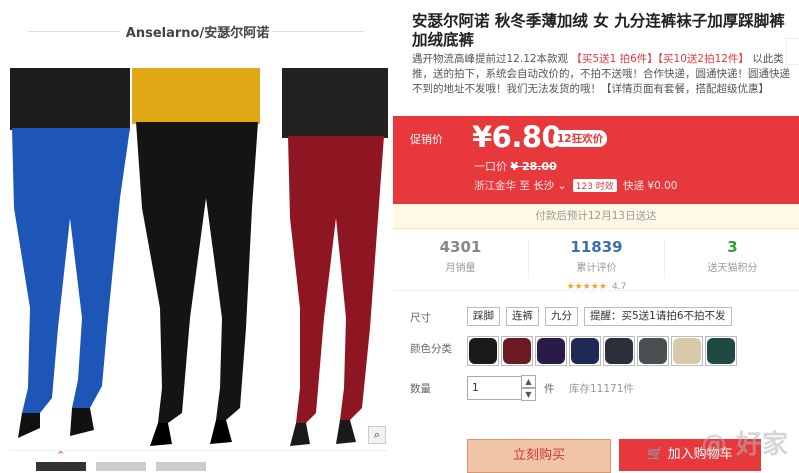  Describe the element at coordinates (483, 316) in the screenshot. I see `size-option: 踩脚` at that location.